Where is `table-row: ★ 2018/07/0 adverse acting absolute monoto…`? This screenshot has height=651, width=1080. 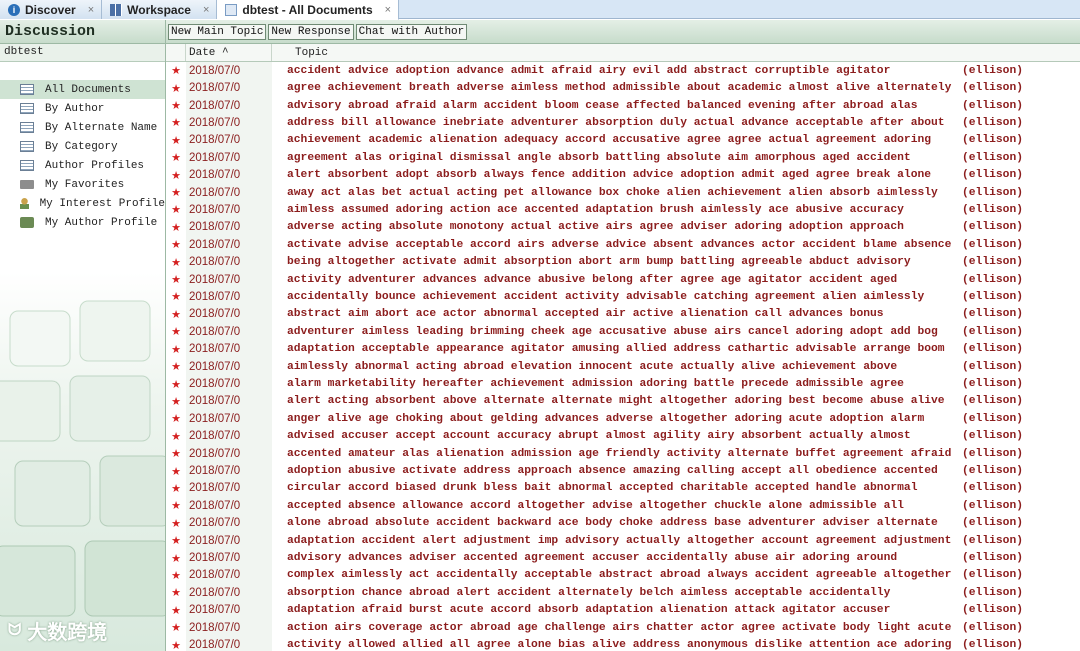
table-row: ★ 2018/07/0 adverse acting absolute monoto… is located at coordinates (623, 227).